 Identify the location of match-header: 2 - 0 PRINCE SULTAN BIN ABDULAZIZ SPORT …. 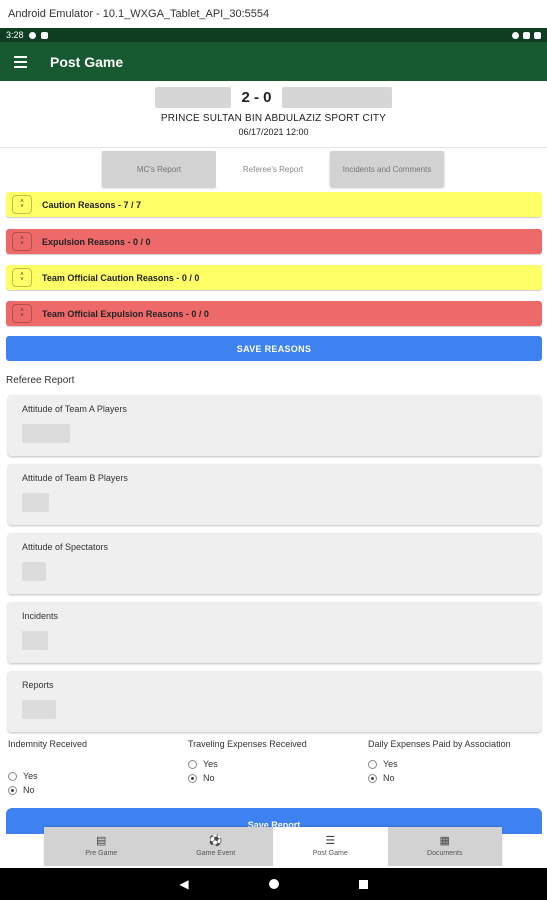
(273, 111).